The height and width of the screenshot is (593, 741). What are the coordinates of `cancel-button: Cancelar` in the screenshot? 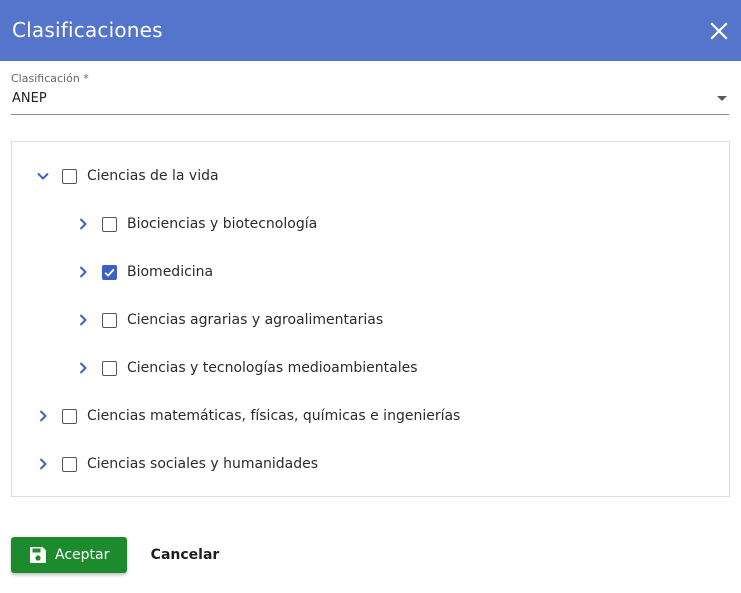 It's located at (185, 555).